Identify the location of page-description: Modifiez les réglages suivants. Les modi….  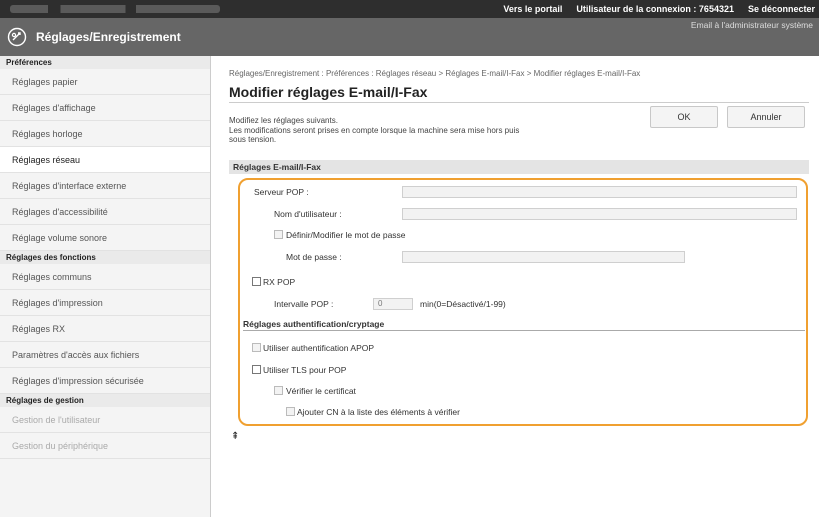
(429, 130).